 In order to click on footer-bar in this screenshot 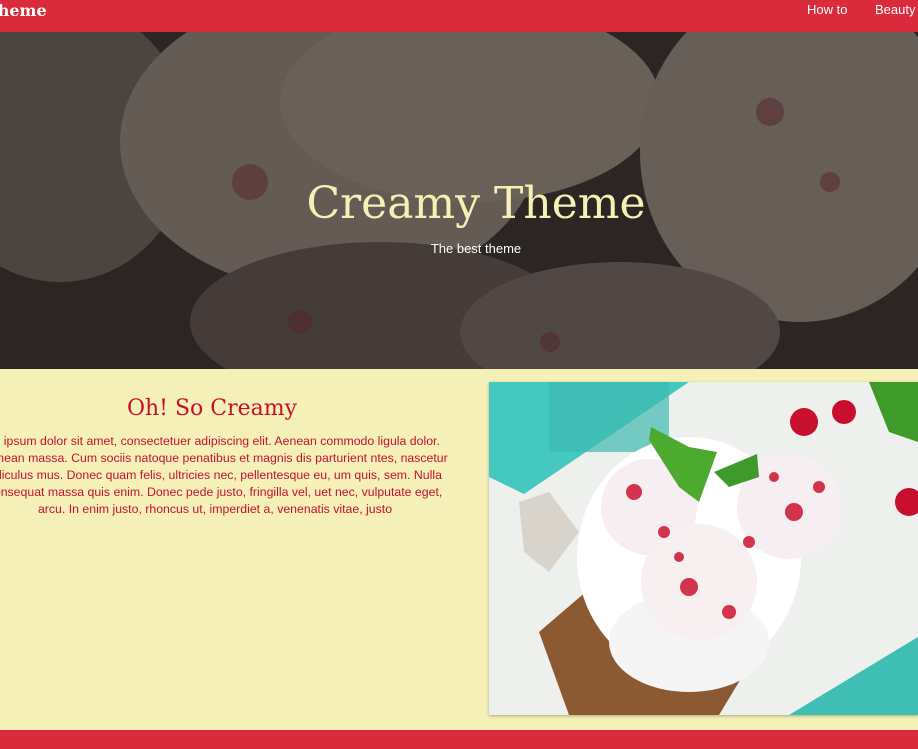, I will do `click(459, 739)`.